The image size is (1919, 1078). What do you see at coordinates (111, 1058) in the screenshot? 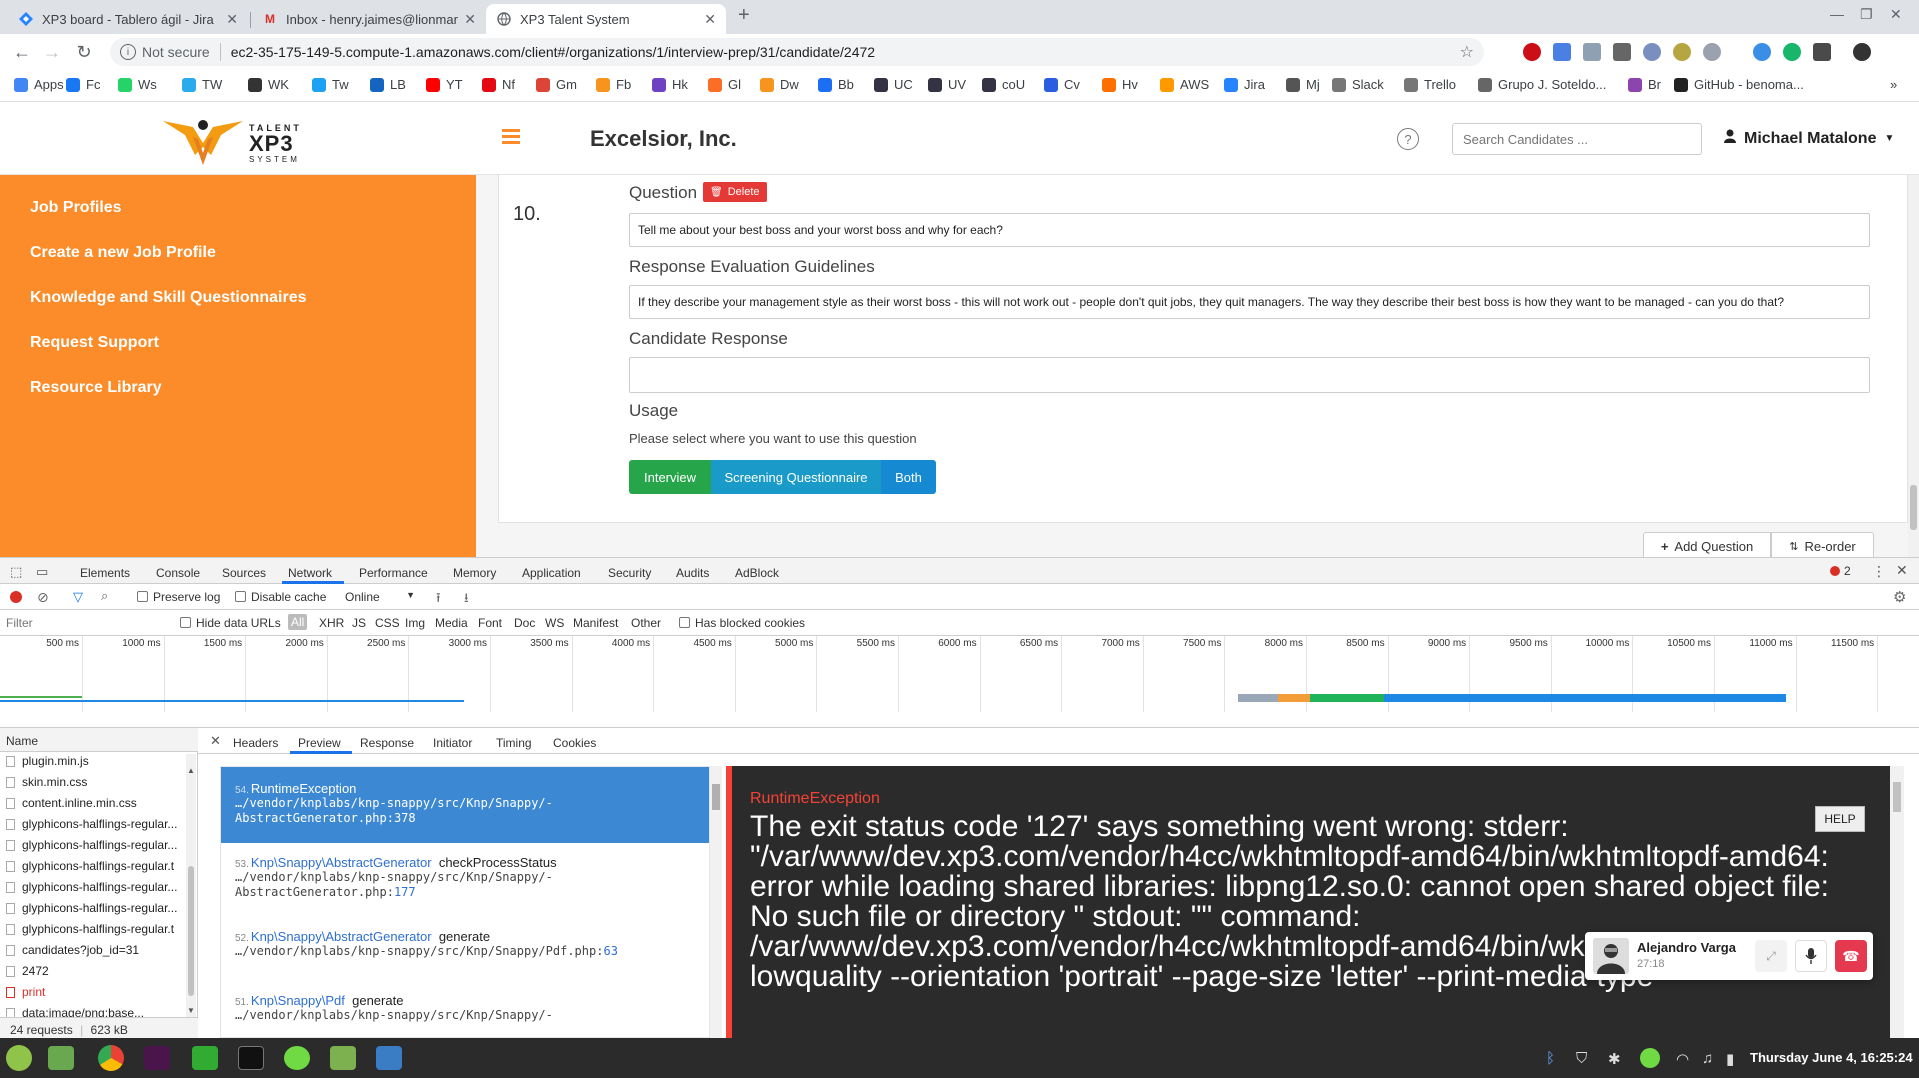
I see `chrome-icon` at bounding box center [111, 1058].